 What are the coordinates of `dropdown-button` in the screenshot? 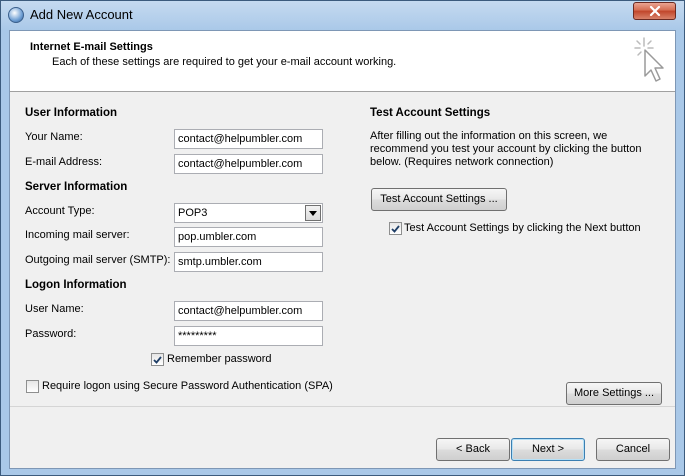 It's located at (313, 213).